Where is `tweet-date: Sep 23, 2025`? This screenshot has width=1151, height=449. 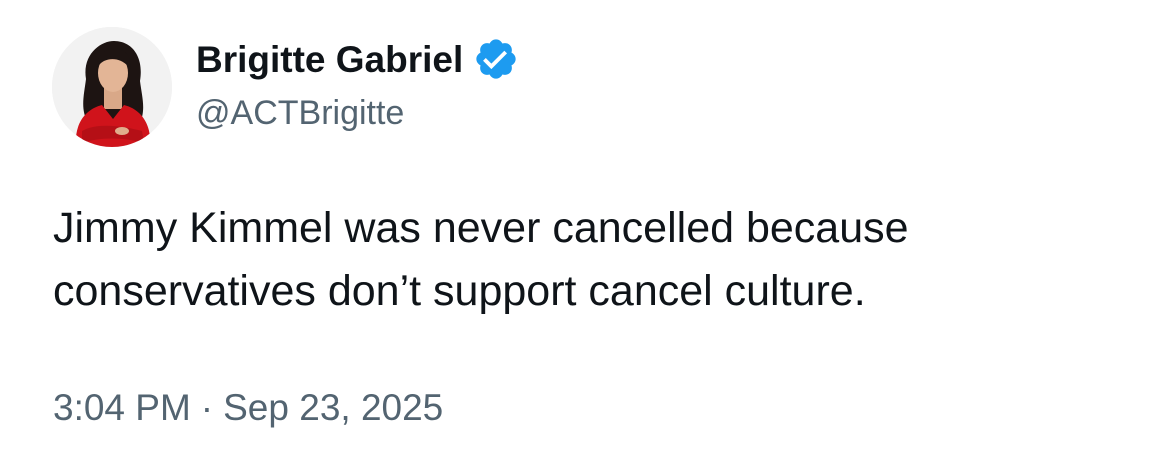 tweet-date: Sep 23, 2025 is located at coordinates (333, 407).